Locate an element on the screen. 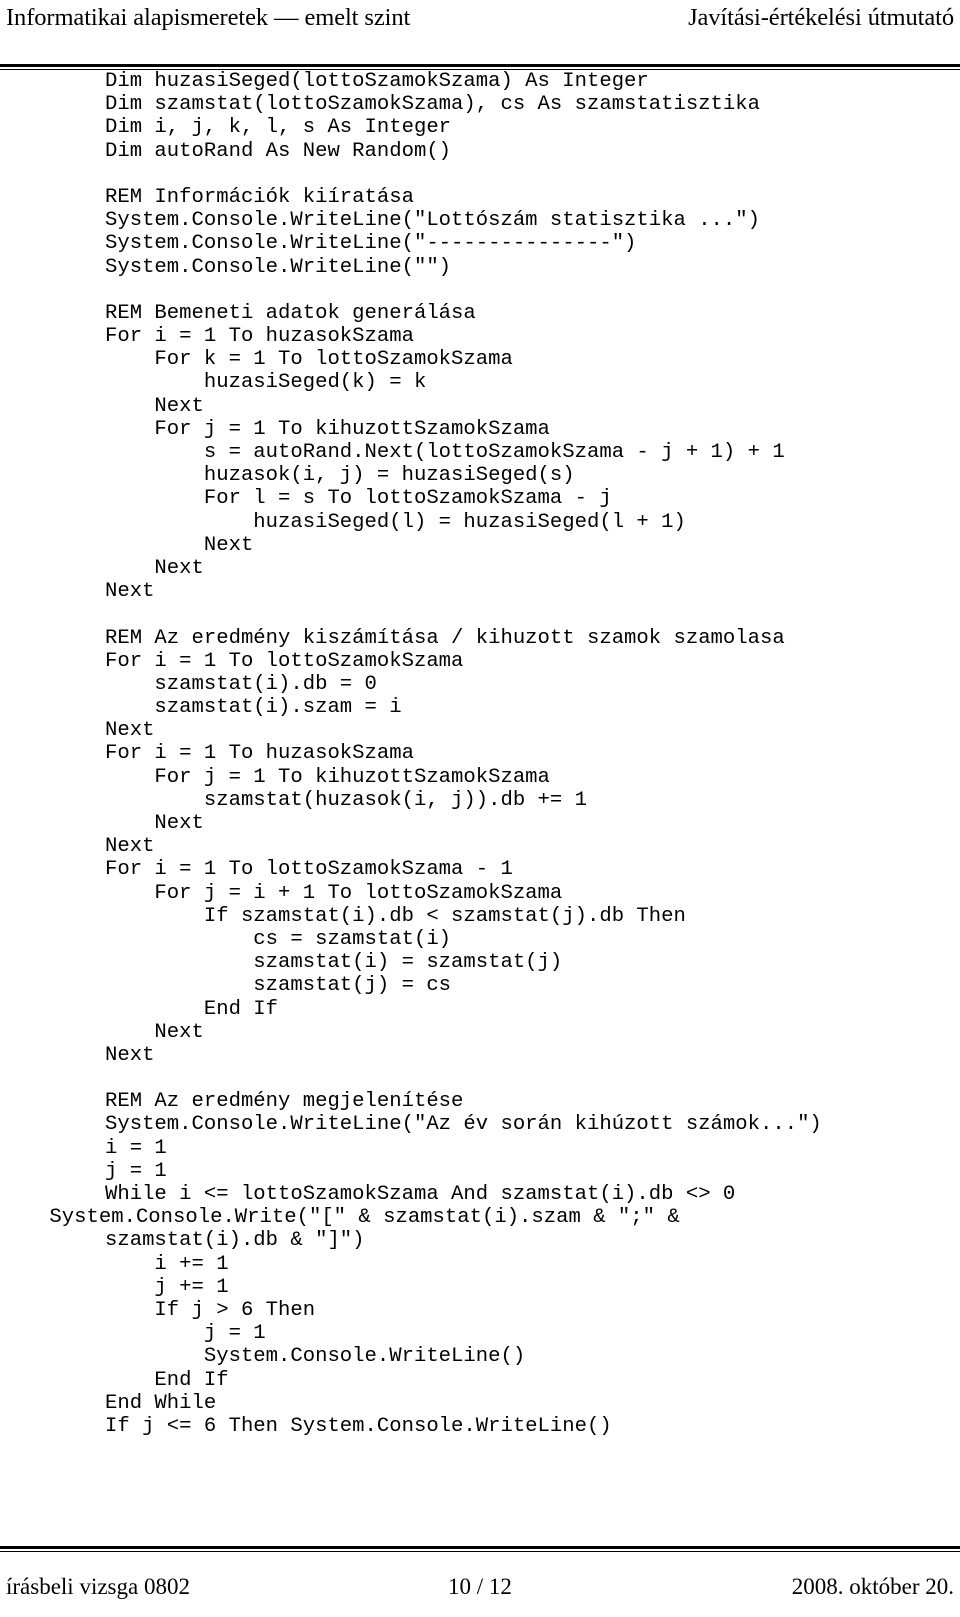 The image size is (960, 1617). code-line: j += 1 is located at coordinates (167, 1287).